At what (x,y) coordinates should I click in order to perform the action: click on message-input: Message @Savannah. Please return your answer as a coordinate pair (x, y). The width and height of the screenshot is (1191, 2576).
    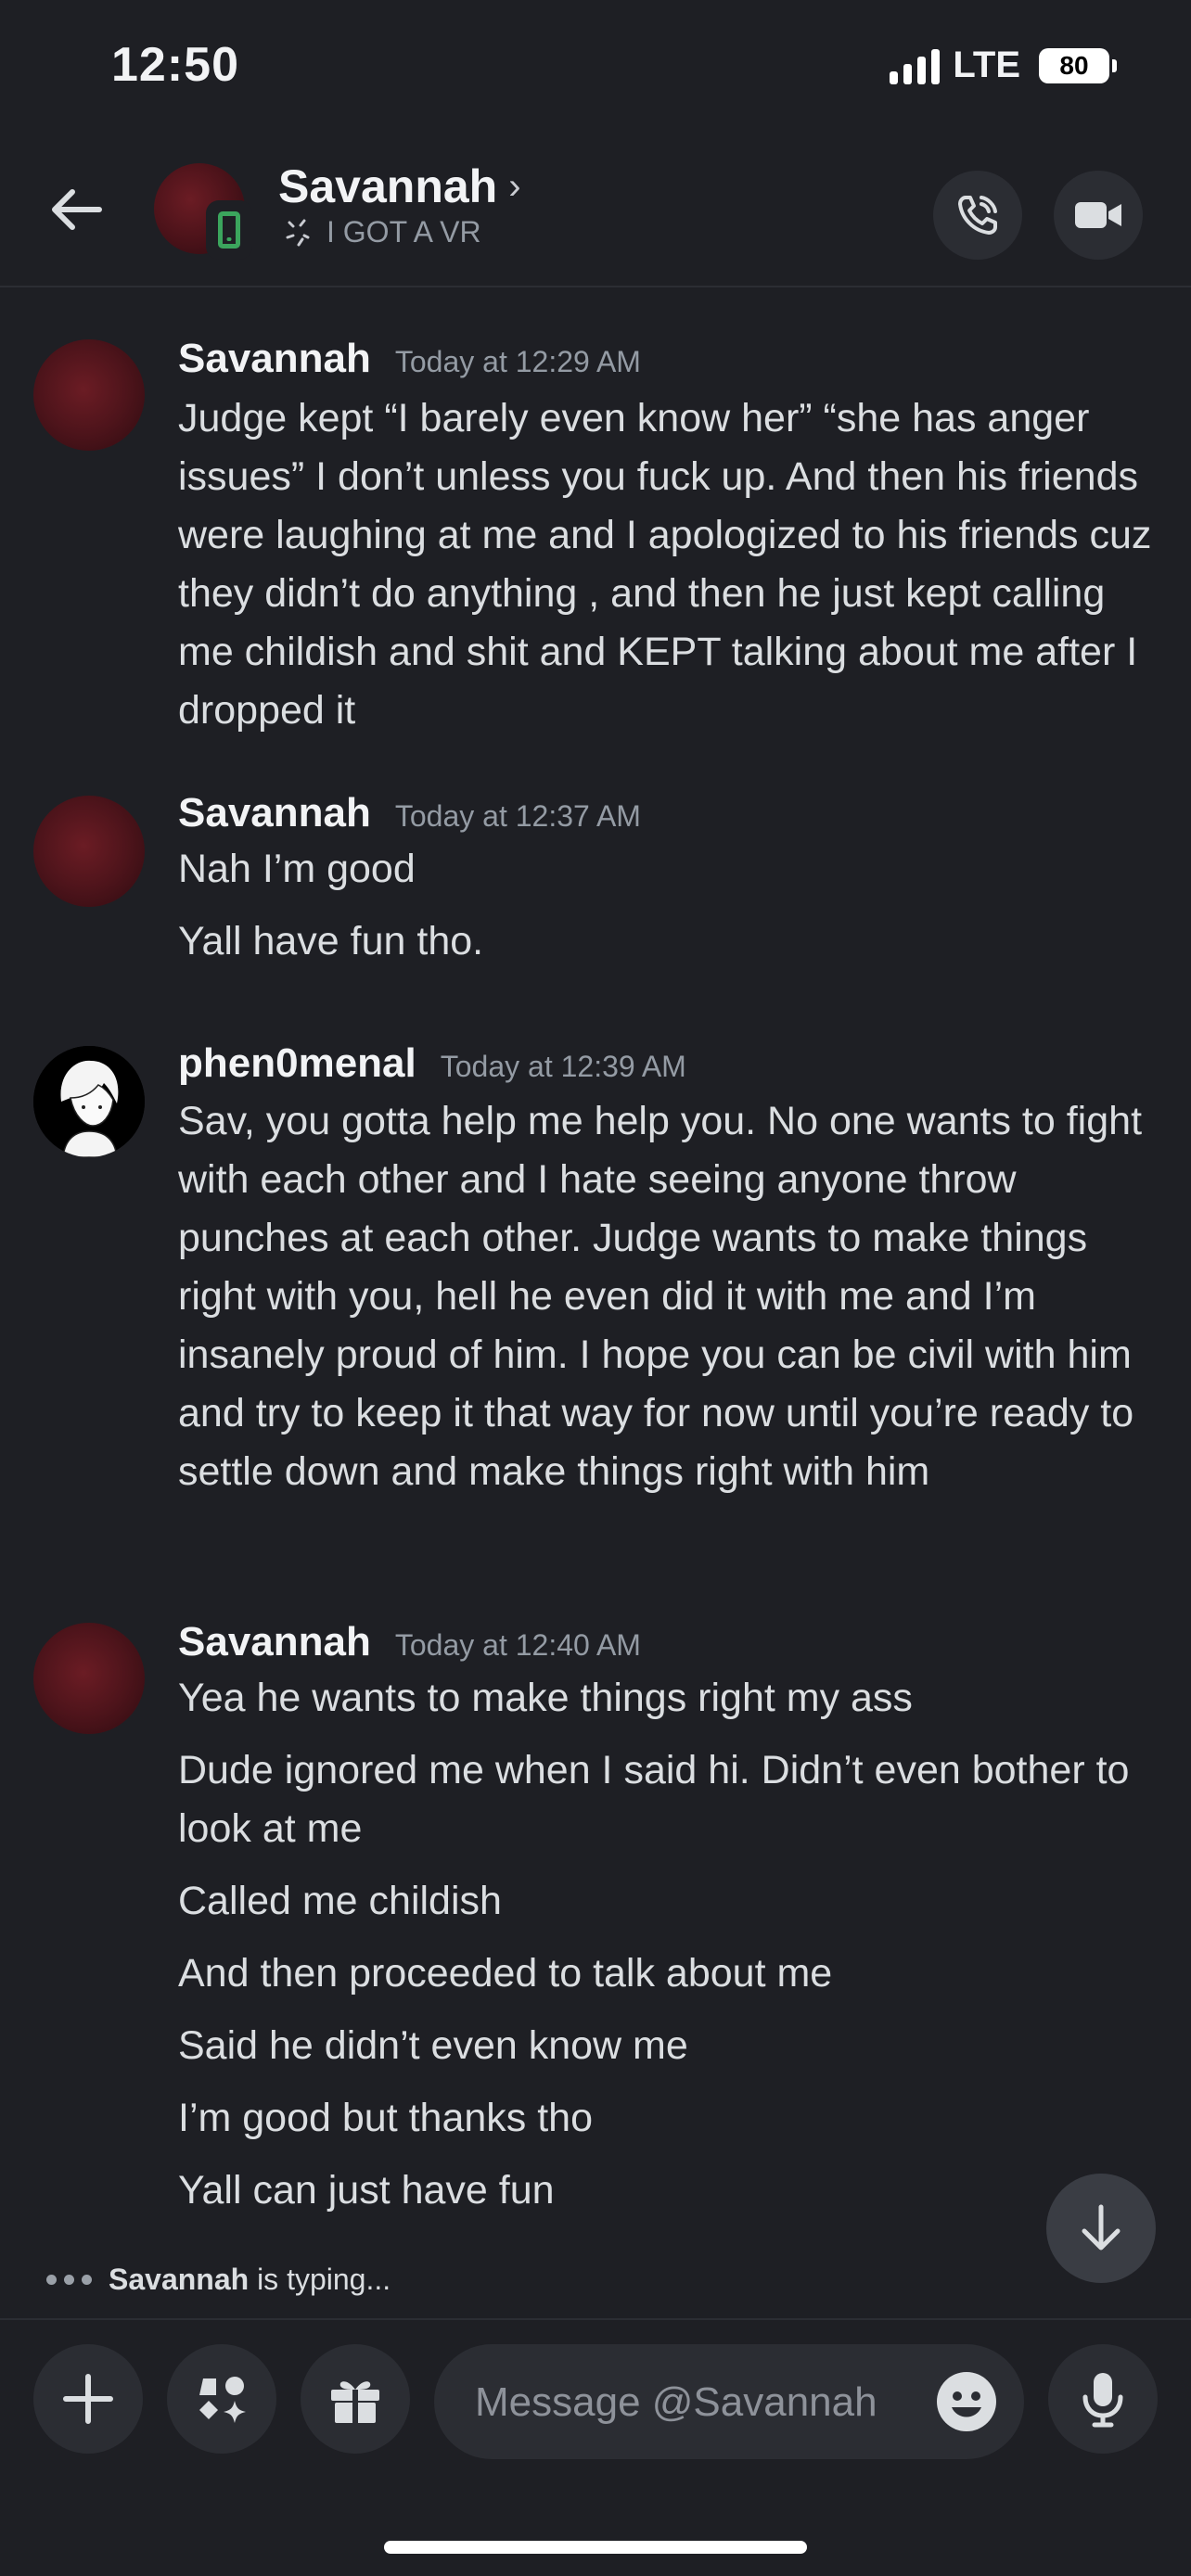
    Looking at the image, I should click on (729, 2401).